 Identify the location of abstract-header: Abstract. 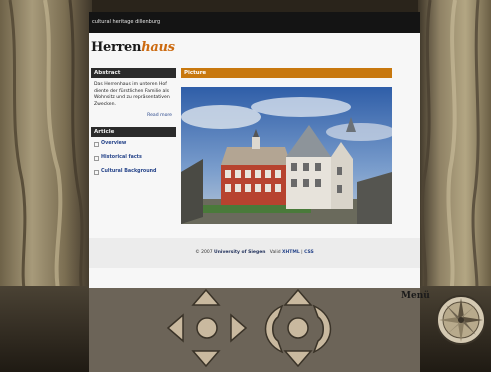
(133, 73).